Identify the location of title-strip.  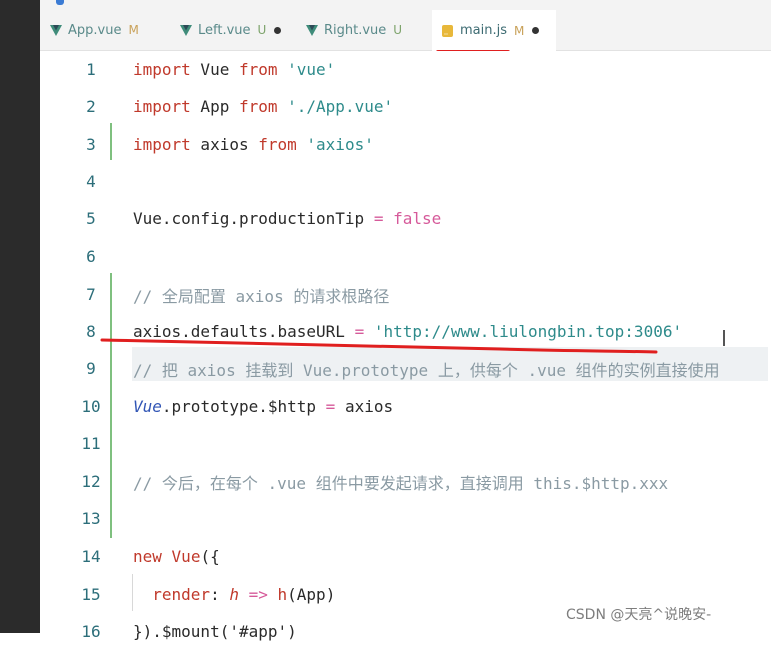
(405, 5).